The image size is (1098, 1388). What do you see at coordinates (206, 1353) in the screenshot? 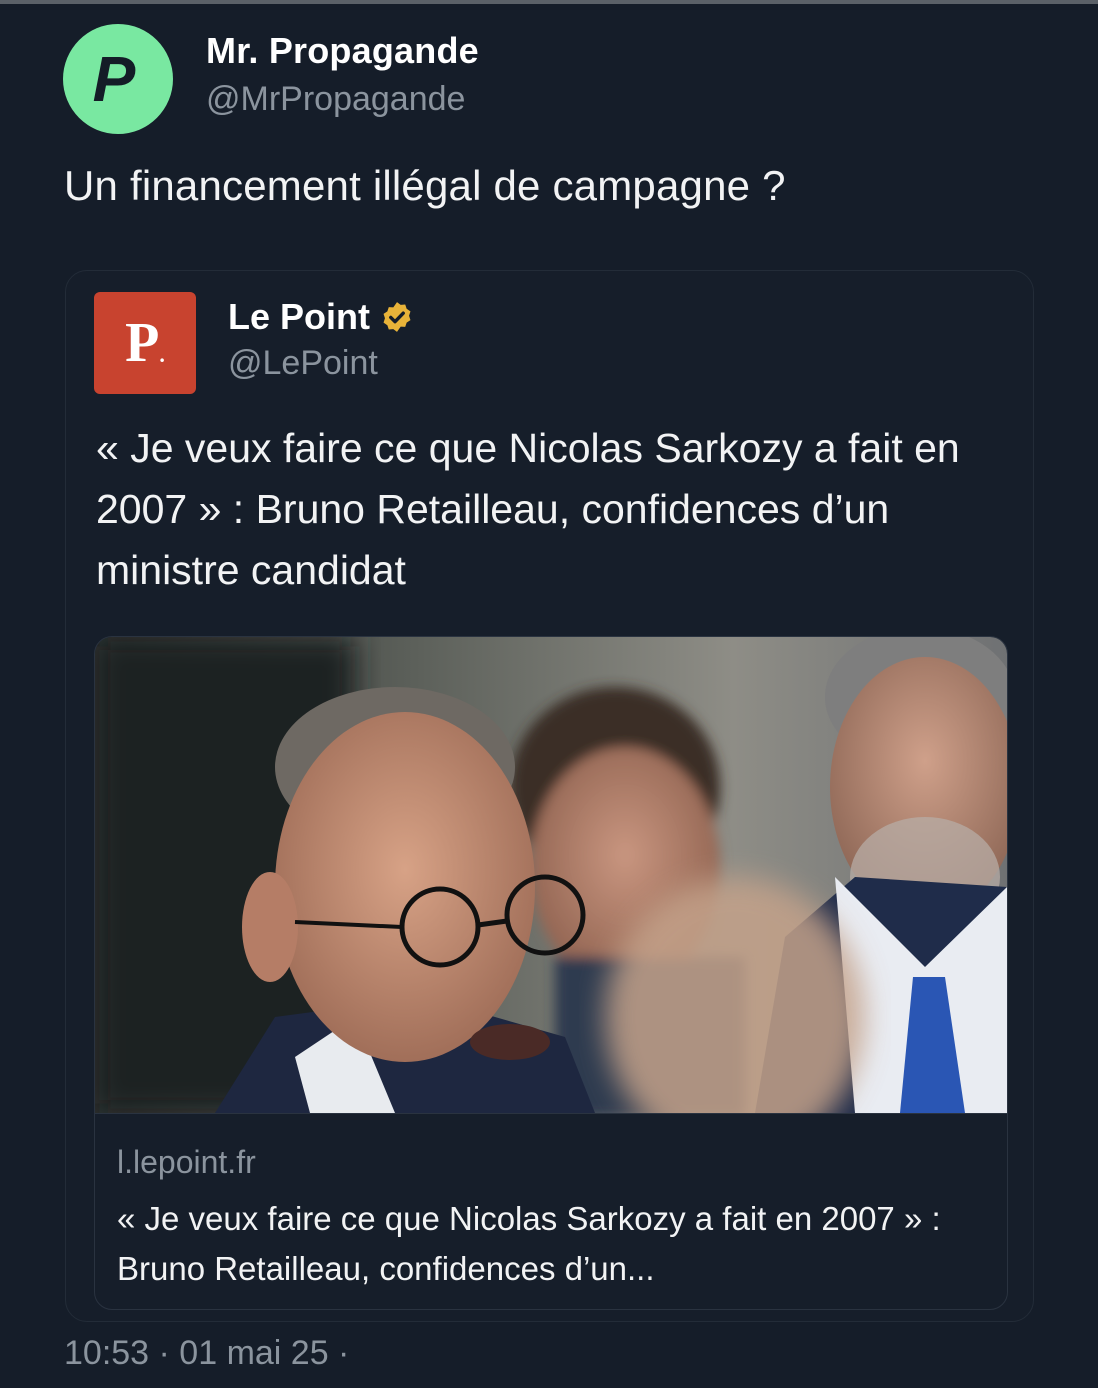
I see `tweet-timestamp: 10:53 · 01 mai 25 ·` at bounding box center [206, 1353].